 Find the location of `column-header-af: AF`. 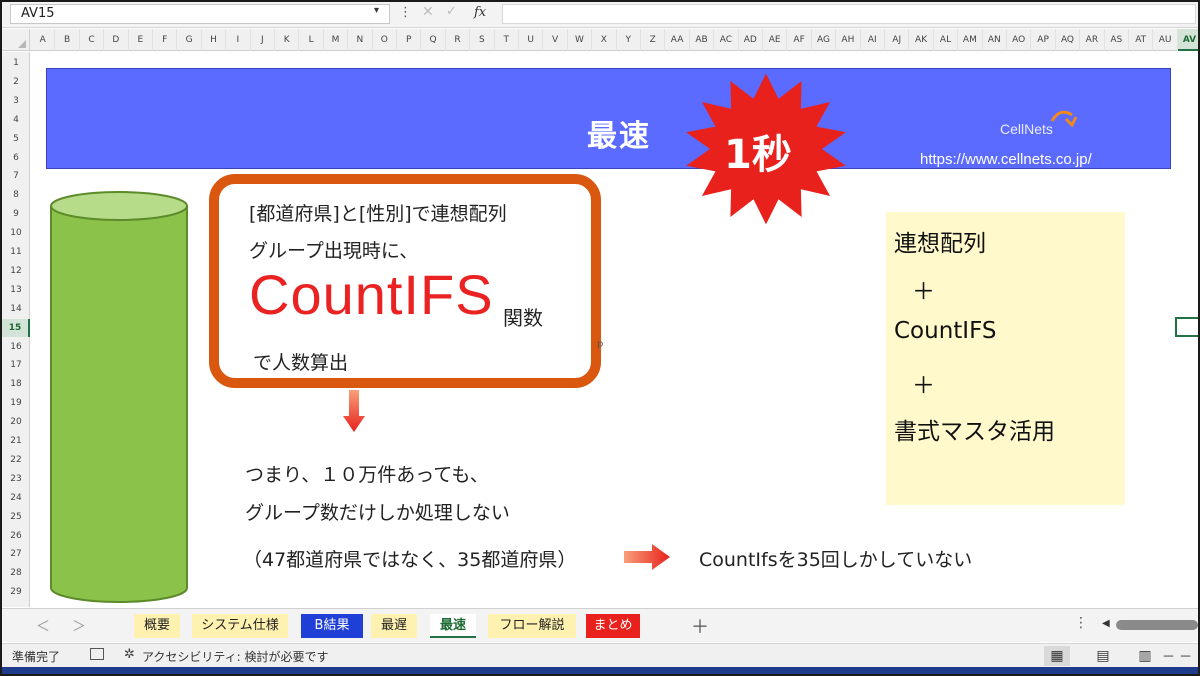

column-header-af: AF is located at coordinates (799, 40).